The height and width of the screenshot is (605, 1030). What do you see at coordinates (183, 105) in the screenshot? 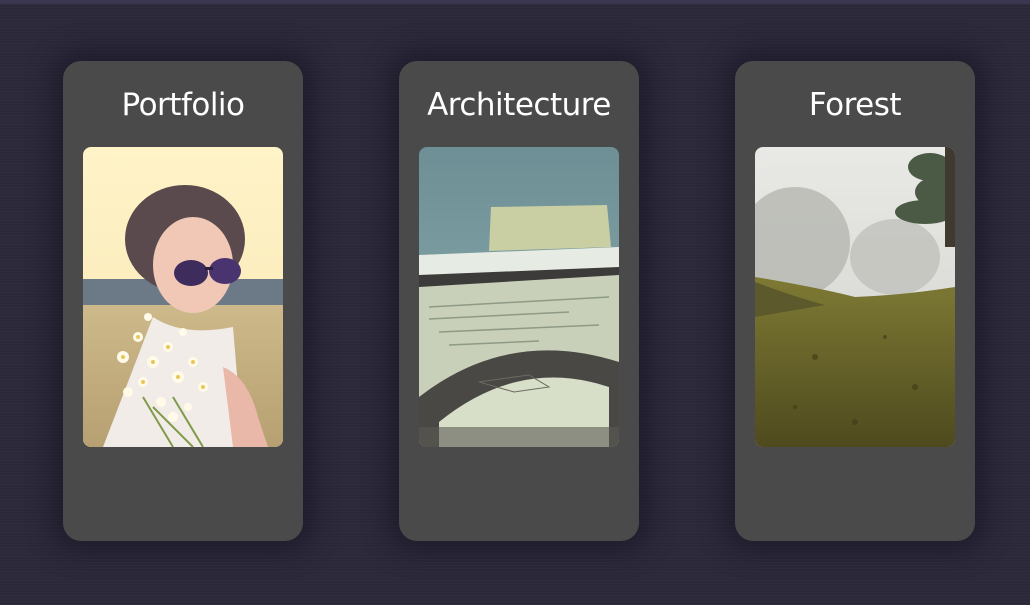
I see `card-title: Portfolio` at bounding box center [183, 105].